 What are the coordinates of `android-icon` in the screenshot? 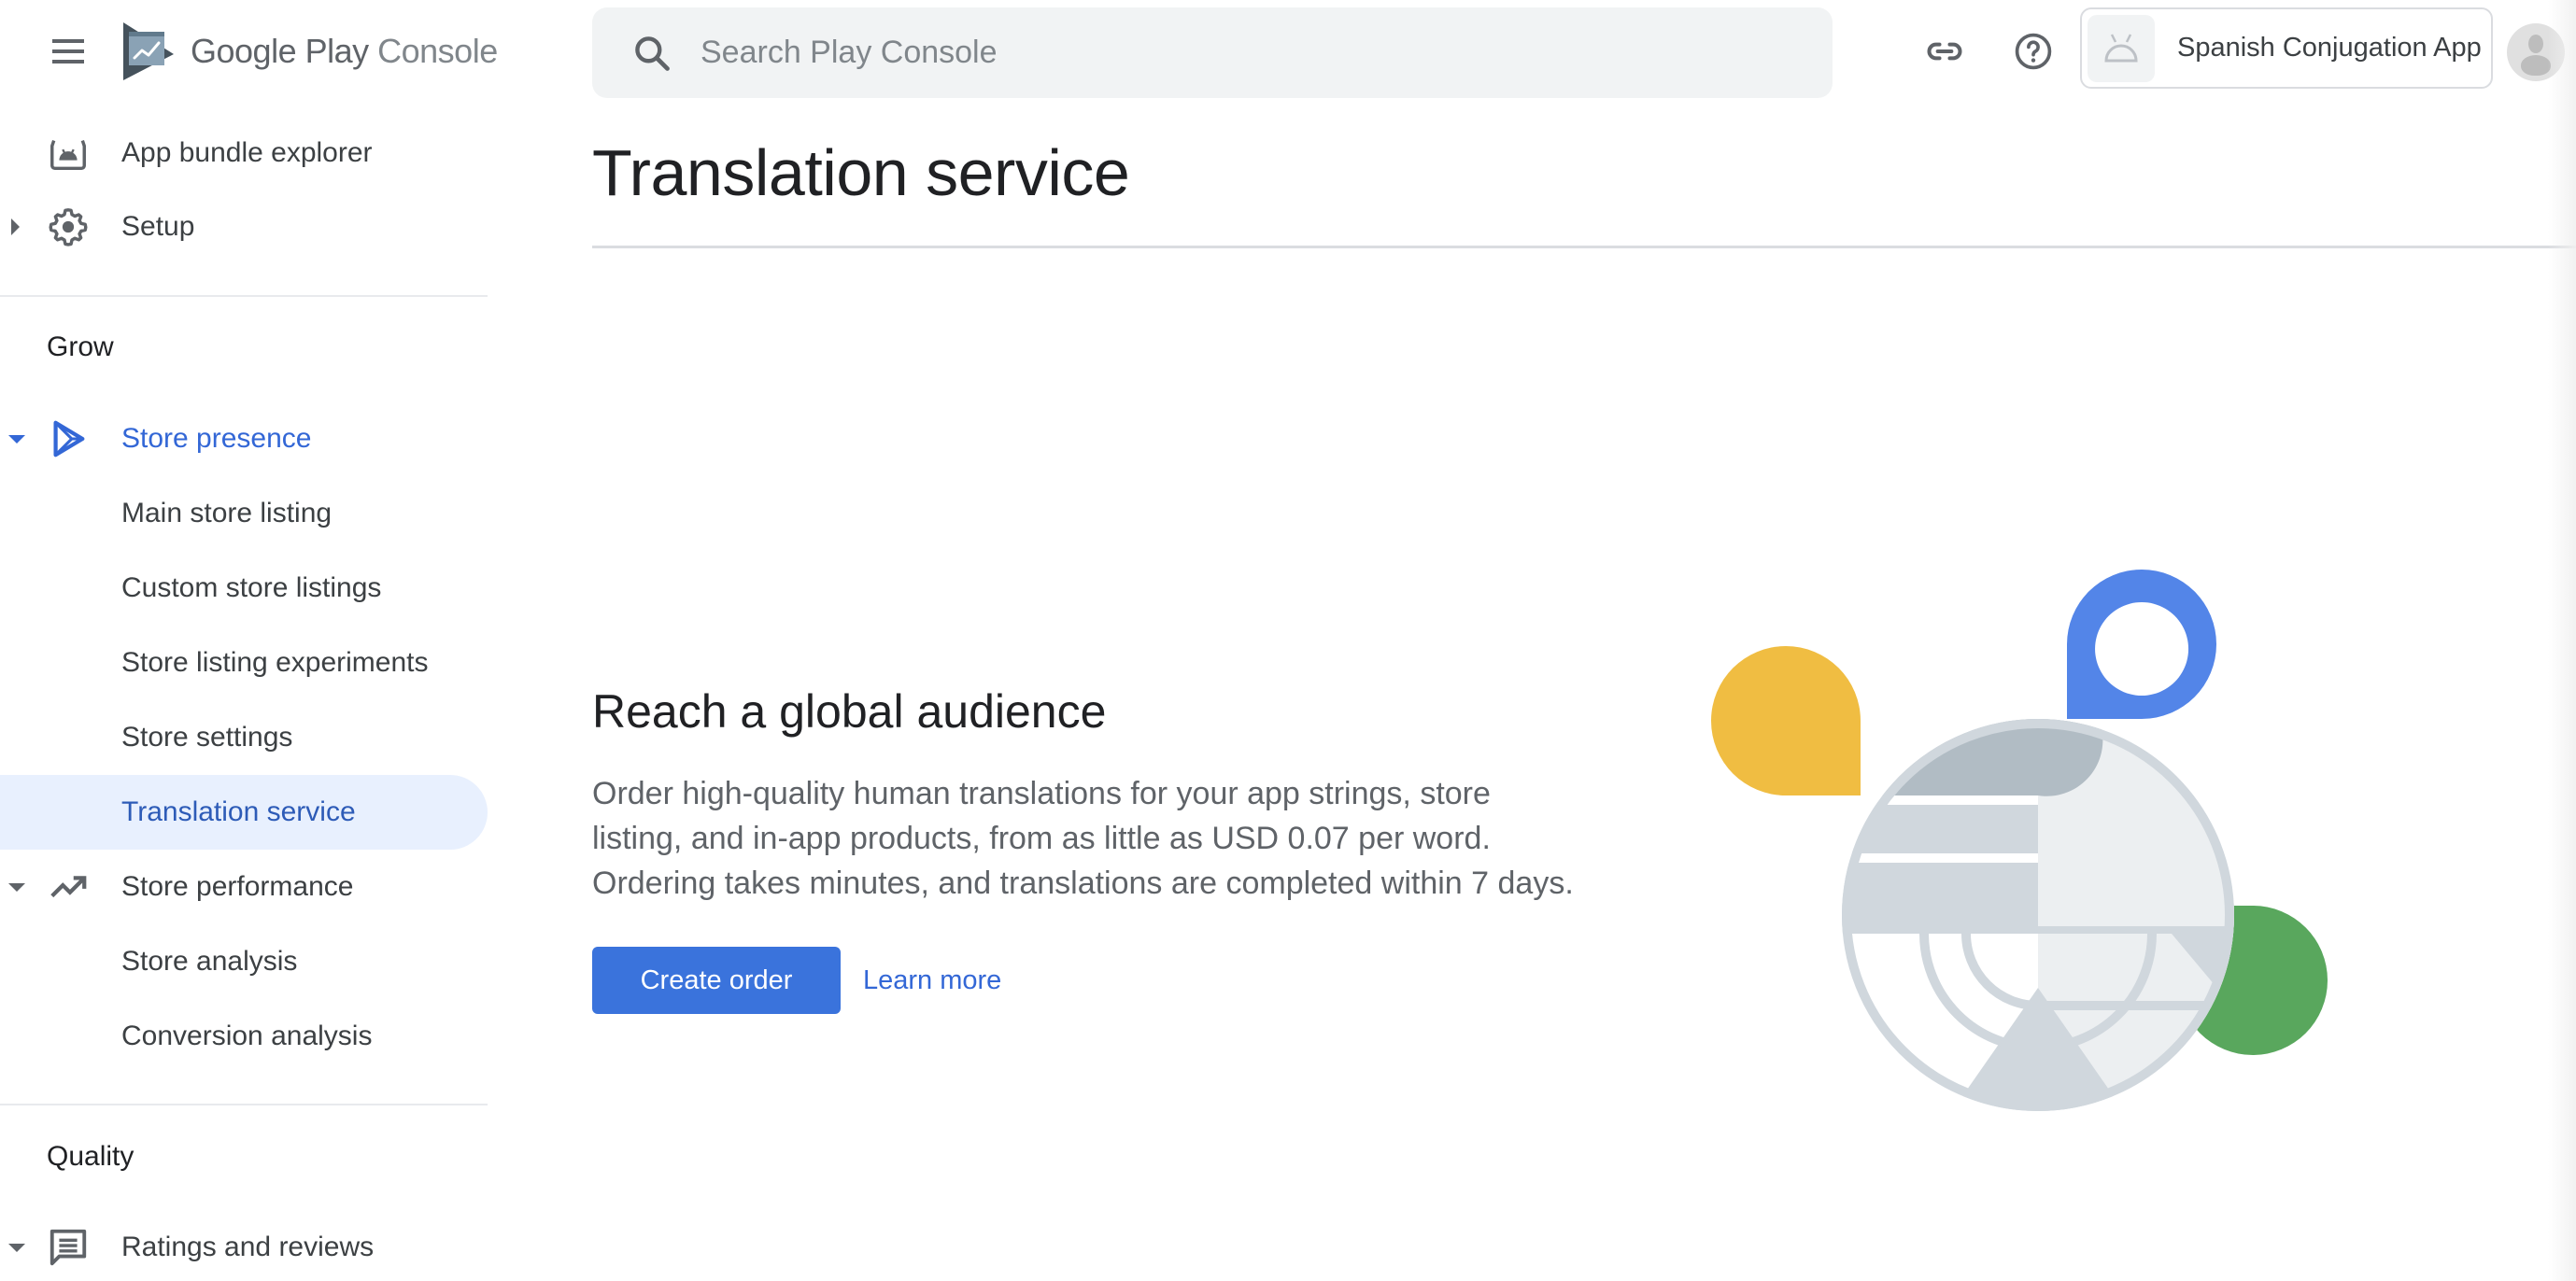 It's located at (2121, 47).